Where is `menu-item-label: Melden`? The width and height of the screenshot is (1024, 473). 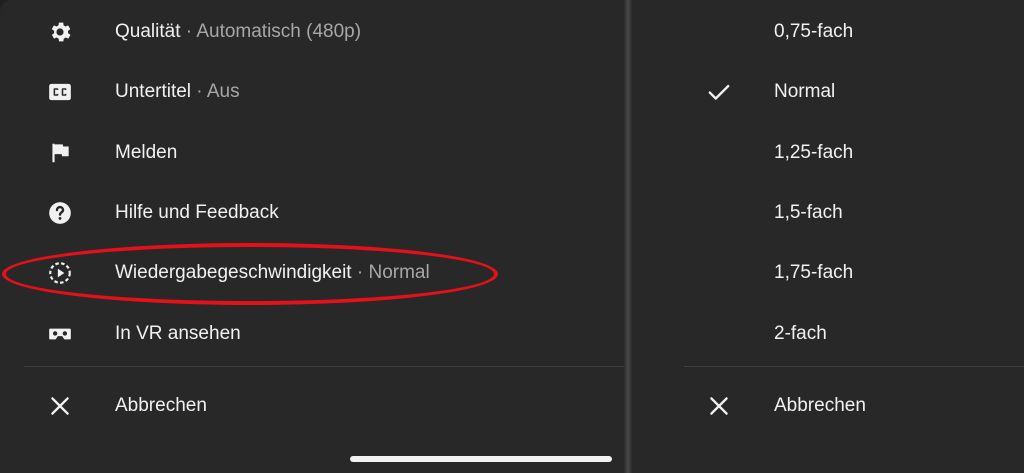 menu-item-label: Melden is located at coordinates (146, 152).